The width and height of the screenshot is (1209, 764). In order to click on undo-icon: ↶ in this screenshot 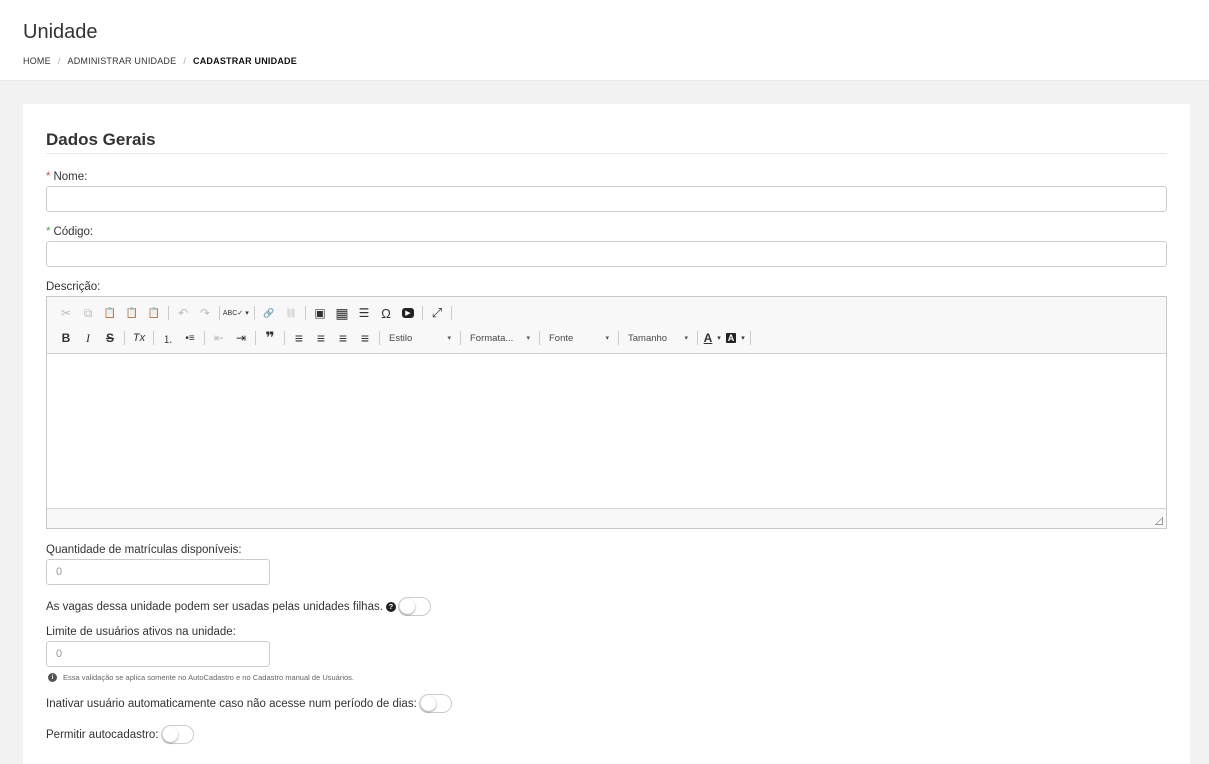, I will do `click(183, 313)`.